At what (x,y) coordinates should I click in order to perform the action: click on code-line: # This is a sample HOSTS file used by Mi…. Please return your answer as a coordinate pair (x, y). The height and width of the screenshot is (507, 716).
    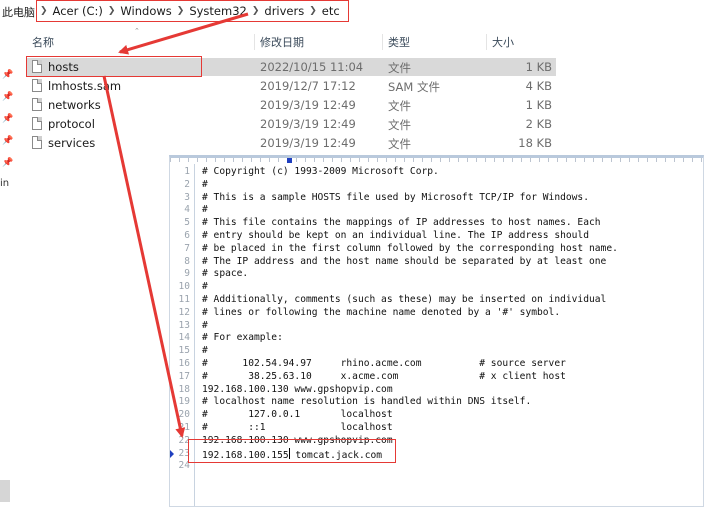
    Looking at the image, I should click on (395, 197).